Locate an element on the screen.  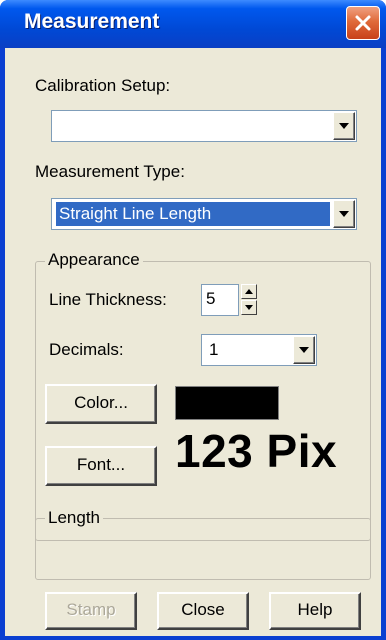
appearance-legend: Appearance is located at coordinates (94, 260).